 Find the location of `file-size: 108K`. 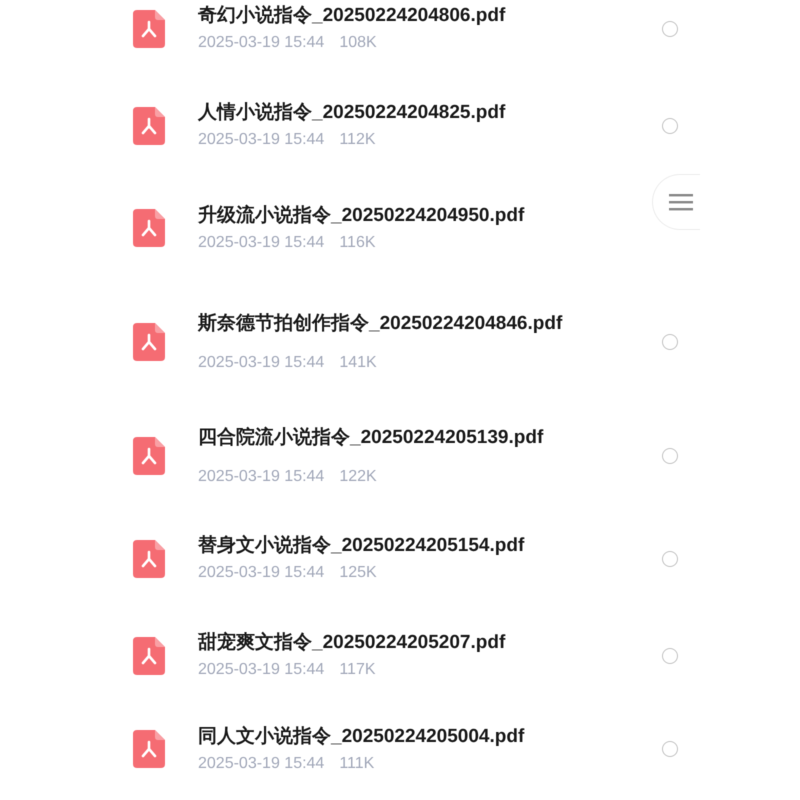

file-size: 108K is located at coordinates (358, 43).